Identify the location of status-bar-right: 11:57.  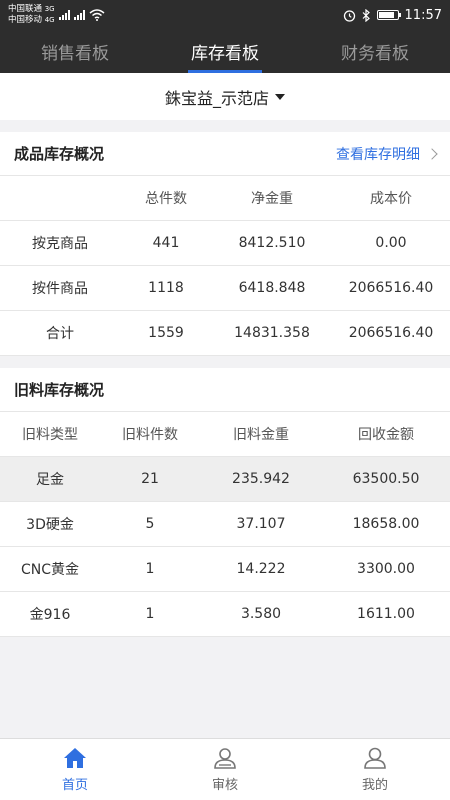
(392, 15).